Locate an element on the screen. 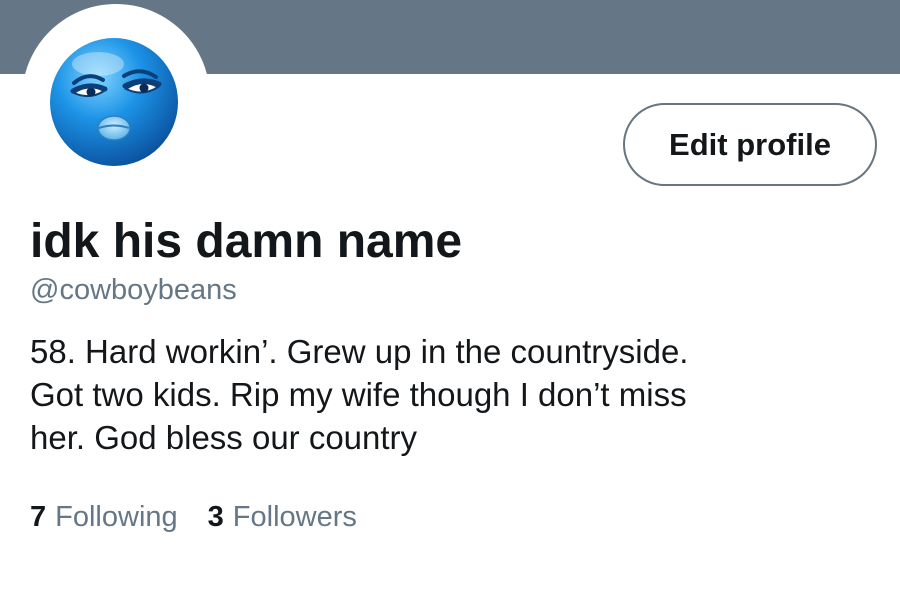 This screenshot has width=900, height=602. followers-link: 3 Followers is located at coordinates (282, 517).